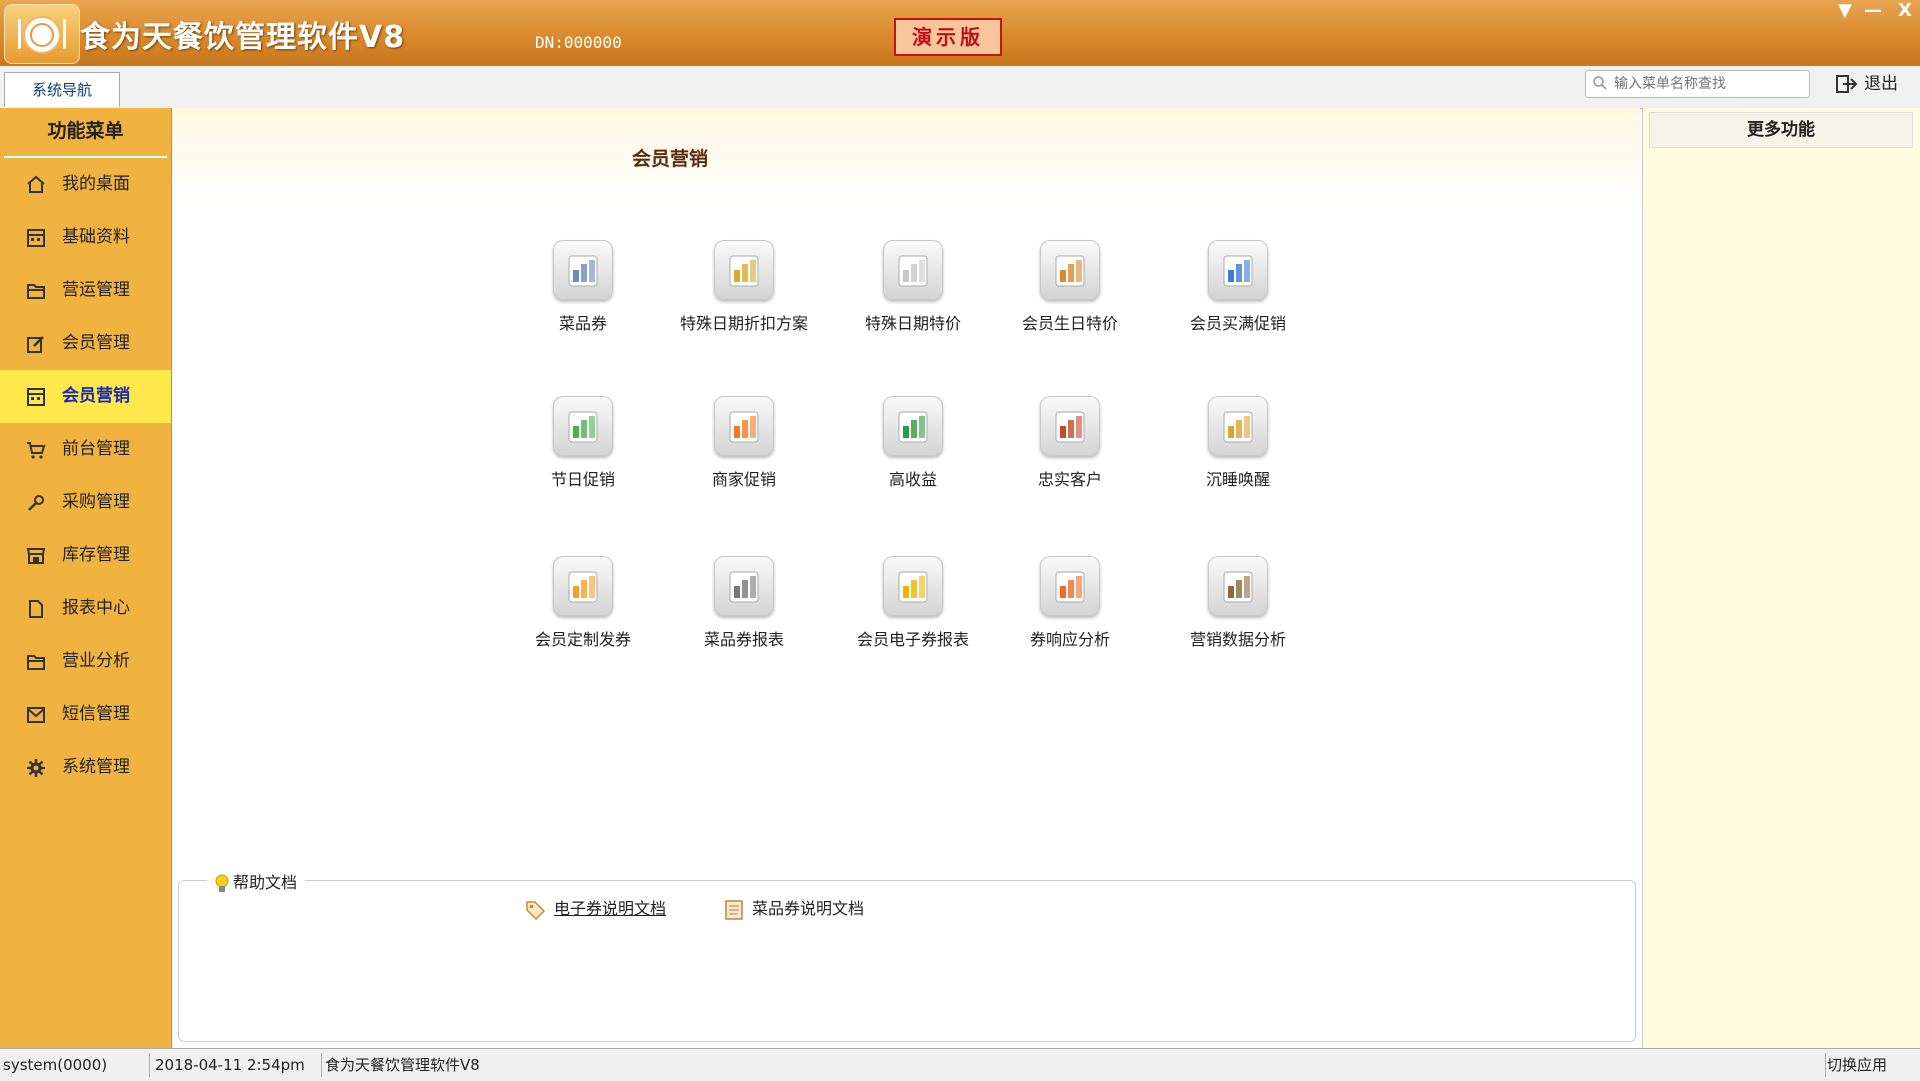 This screenshot has height=1081, width=1920. What do you see at coordinates (1237, 639) in the screenshot?
I see `feature-label: 营销数据分析` at bounding box center [1237, 639].